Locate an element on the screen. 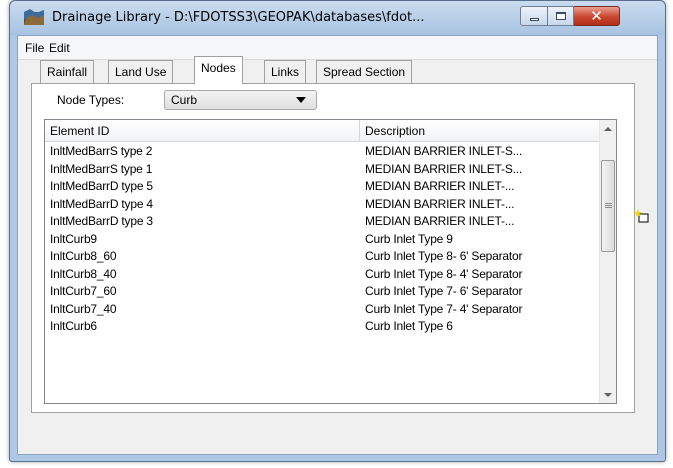 This screenshot has width=673, height=468. tab-links-label: Links is located at coordinates (285, 72).